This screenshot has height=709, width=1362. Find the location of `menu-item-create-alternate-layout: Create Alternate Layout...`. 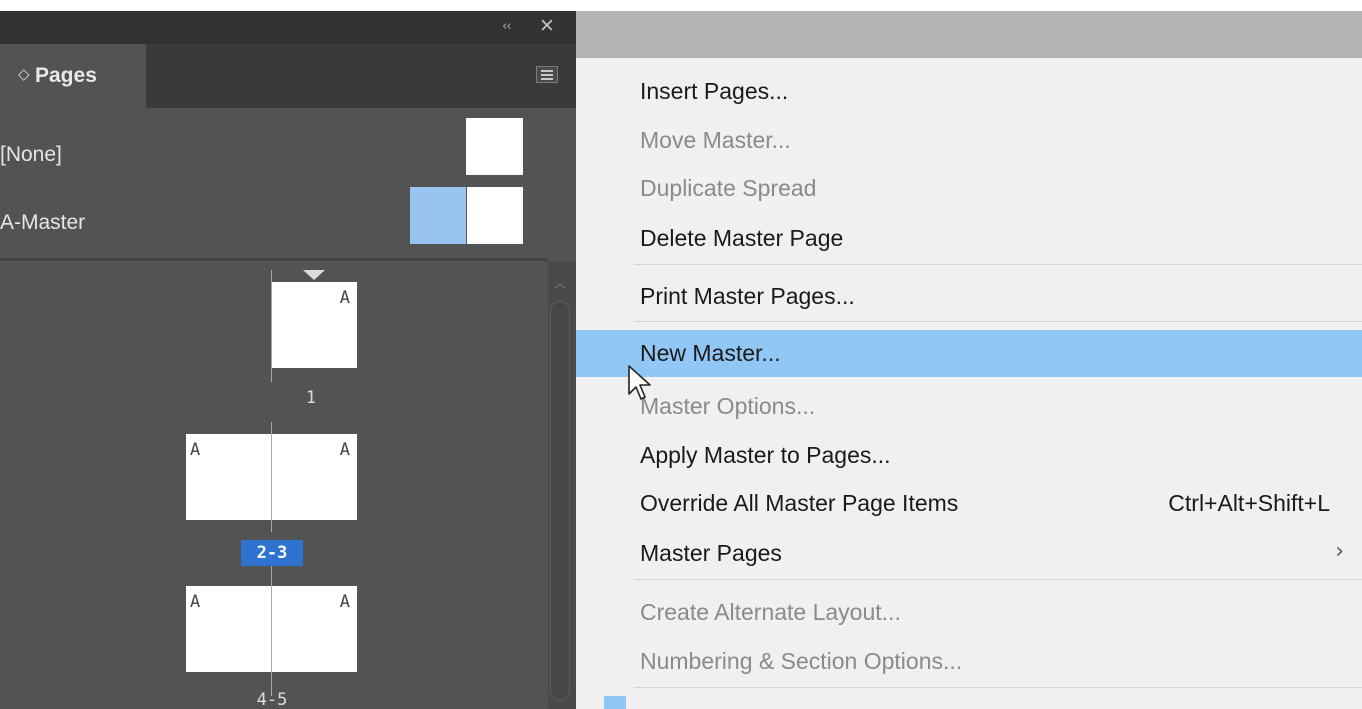

menu-item-create-alternate-layout: Create Alternate Layout... is located at coordinates (969, 612).